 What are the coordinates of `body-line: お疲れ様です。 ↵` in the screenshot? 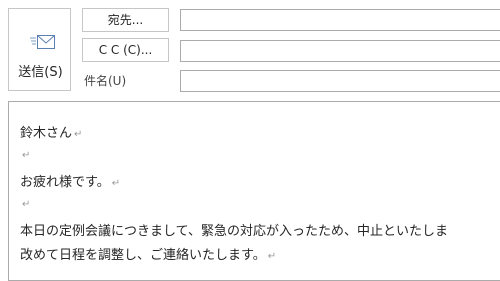 It's located at (70, 182).